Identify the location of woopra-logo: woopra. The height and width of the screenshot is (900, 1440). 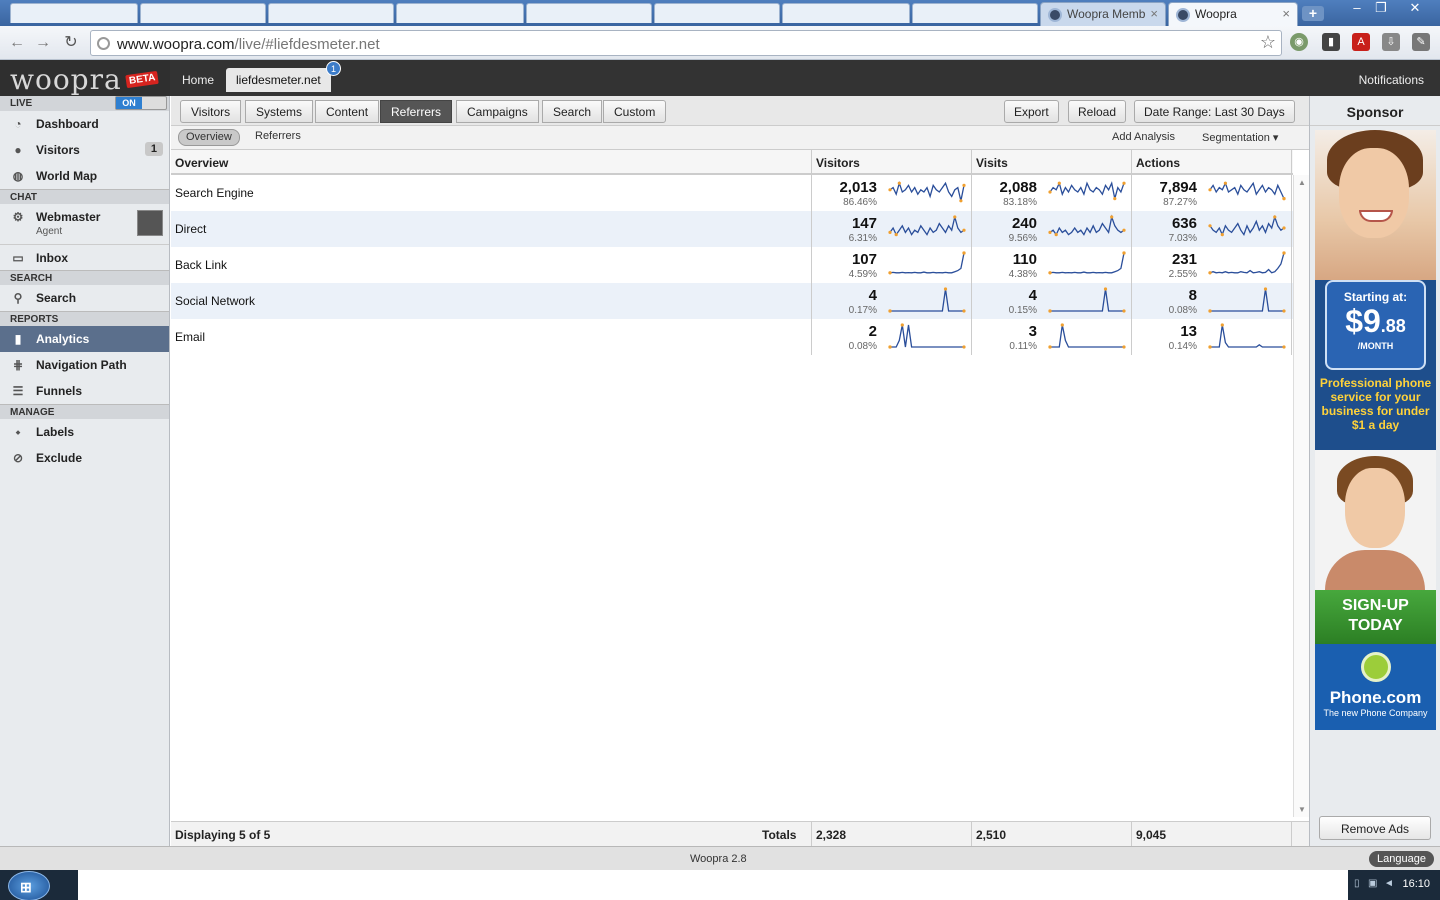
(66, 79).